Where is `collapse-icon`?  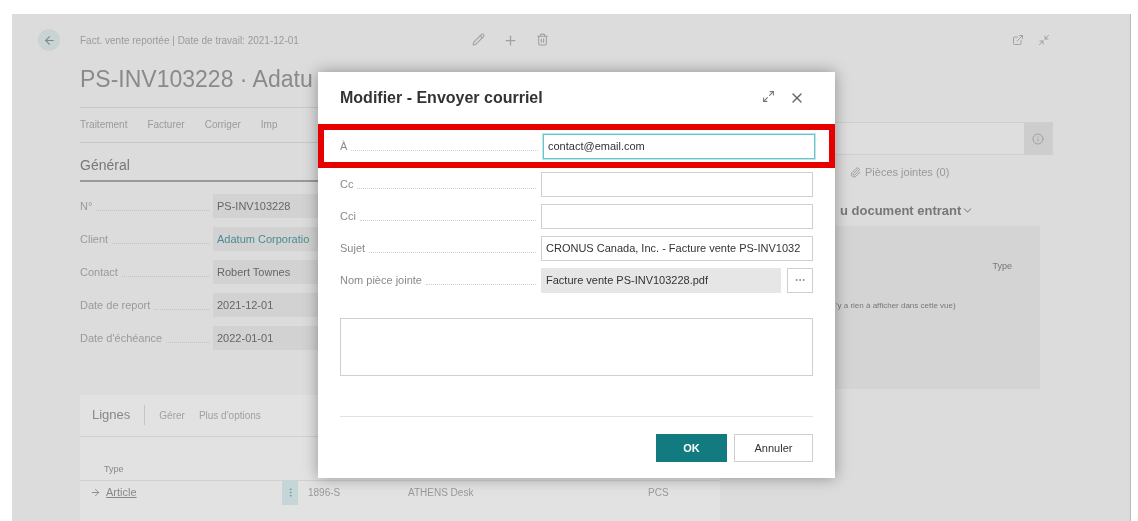 collapse-icon is located at coordinates (1044, 40).